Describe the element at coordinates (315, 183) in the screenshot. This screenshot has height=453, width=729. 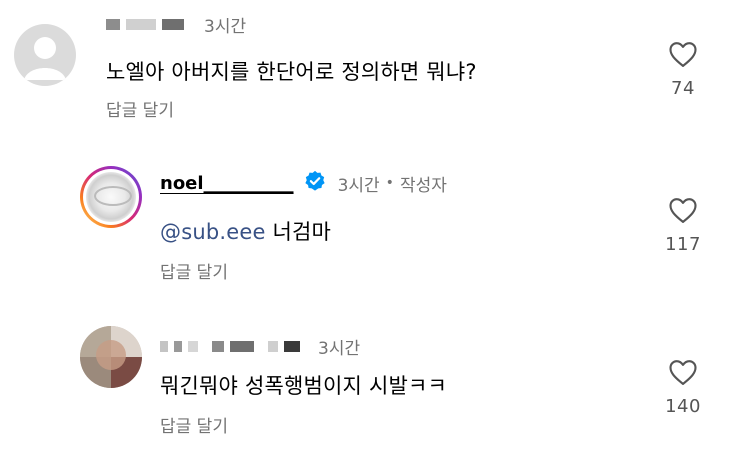
I see `verified-badge-icon` at that location.